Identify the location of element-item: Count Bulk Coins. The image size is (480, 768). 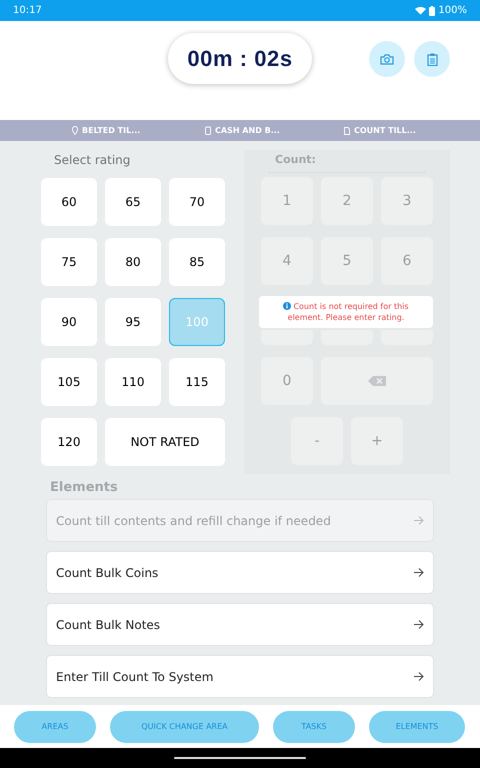
(240, 572).